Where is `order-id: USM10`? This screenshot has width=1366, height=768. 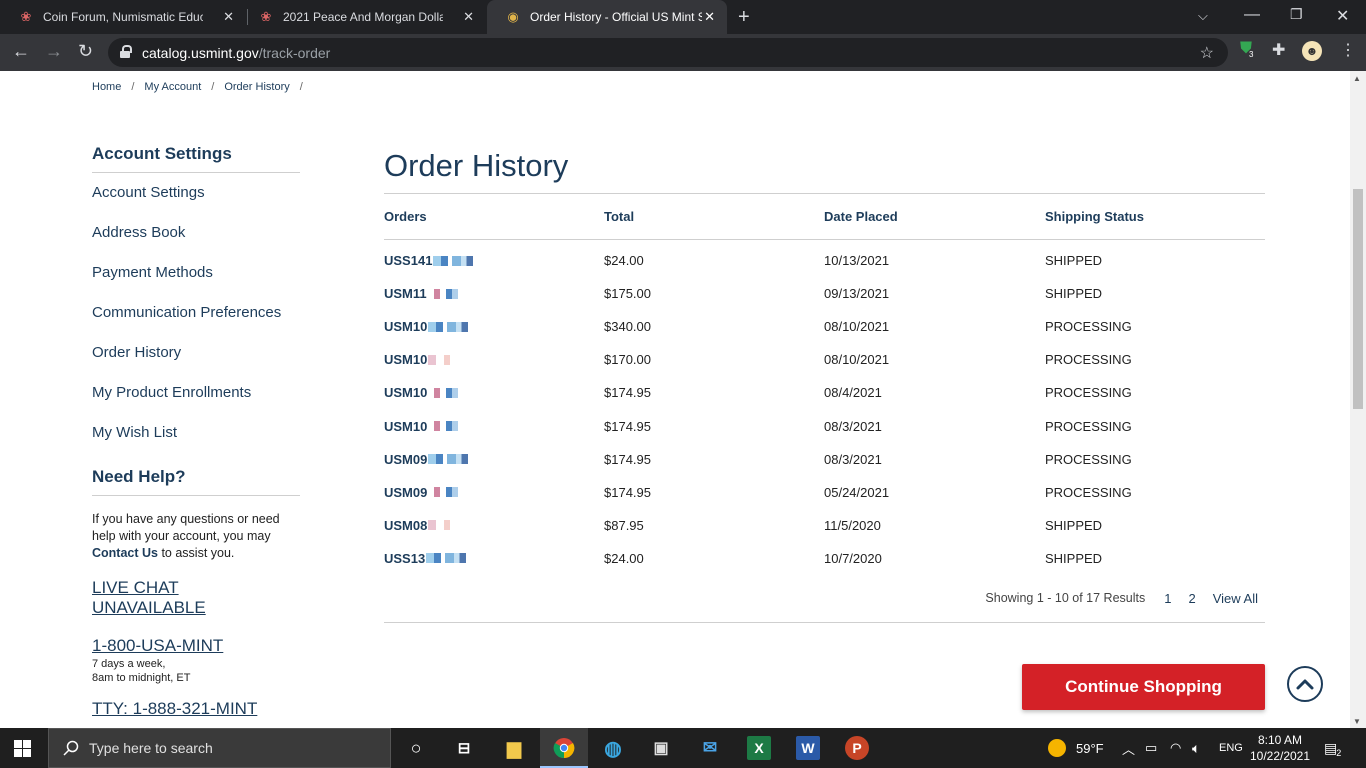 order-id: USM10 is located at coordinates (406, 426).